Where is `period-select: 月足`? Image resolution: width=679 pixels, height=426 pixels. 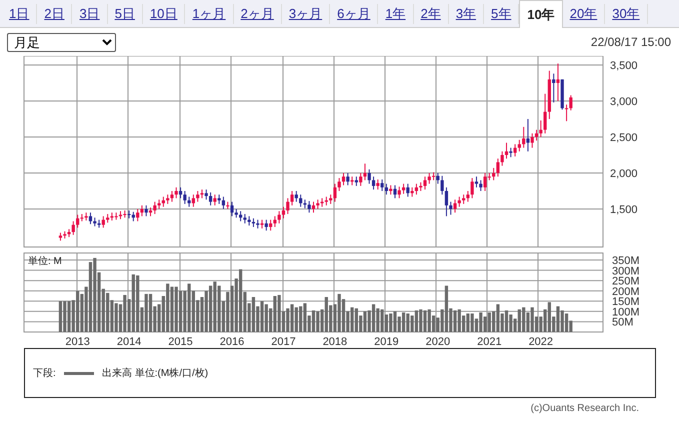 period-select: 月足 is located at coordinates (61, 42).